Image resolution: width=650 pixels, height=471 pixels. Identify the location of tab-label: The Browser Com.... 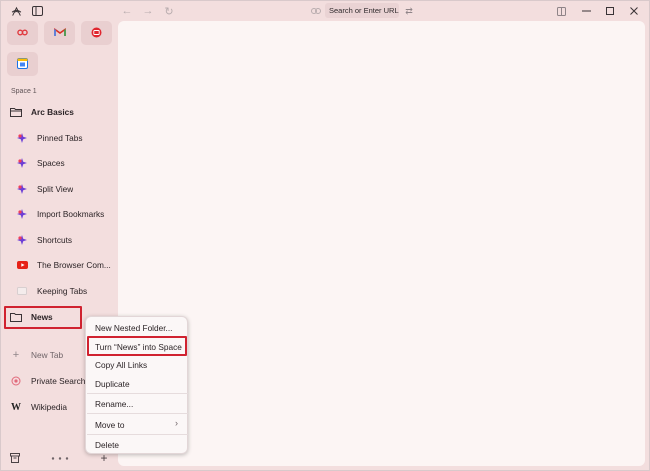
(74, 265).